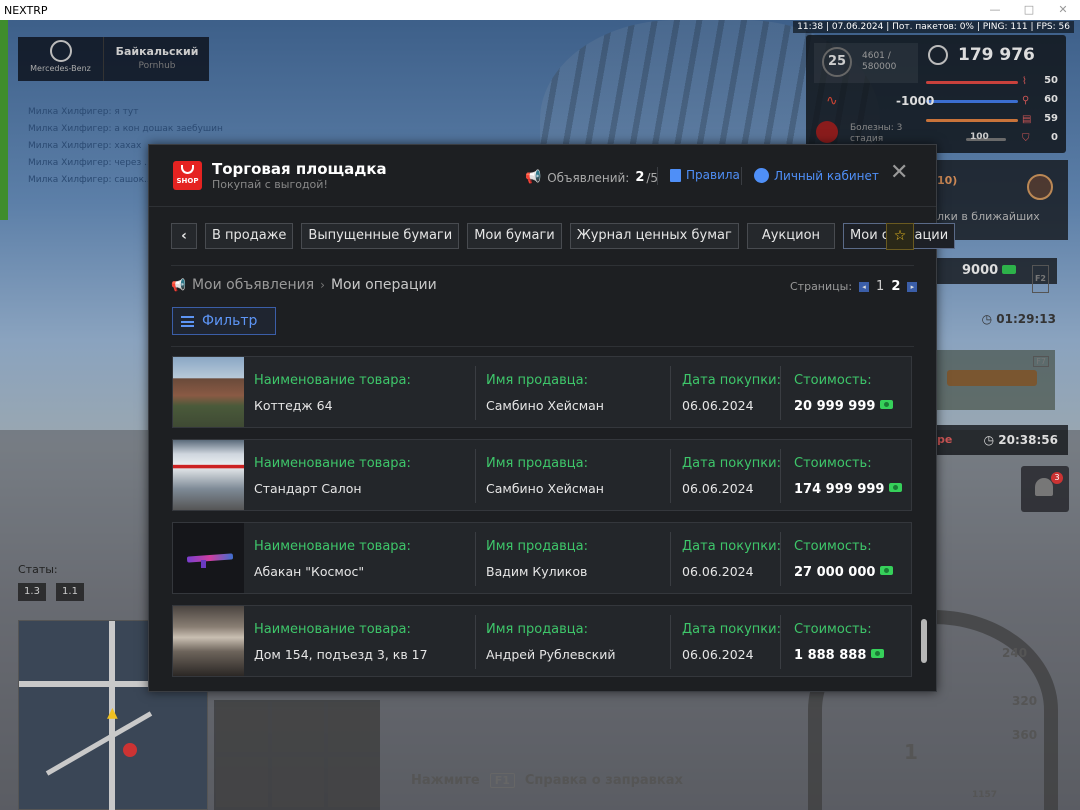 The image size is (1080, 810). I want to click on seller-name: Андрей Рублевский, so click(551, 654).